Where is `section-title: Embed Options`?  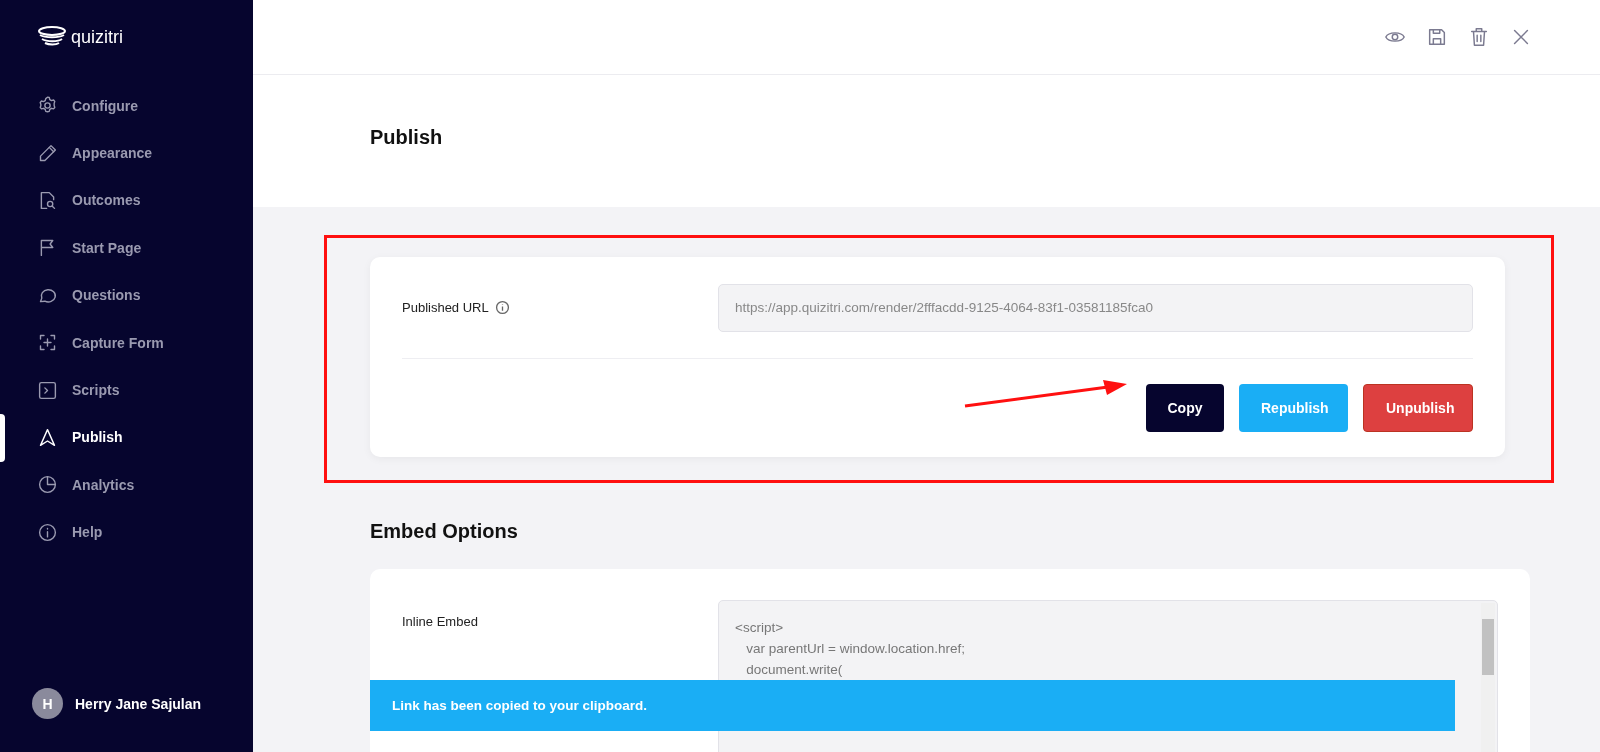
section-title: Embed Options is located at coordinates (444, 531).